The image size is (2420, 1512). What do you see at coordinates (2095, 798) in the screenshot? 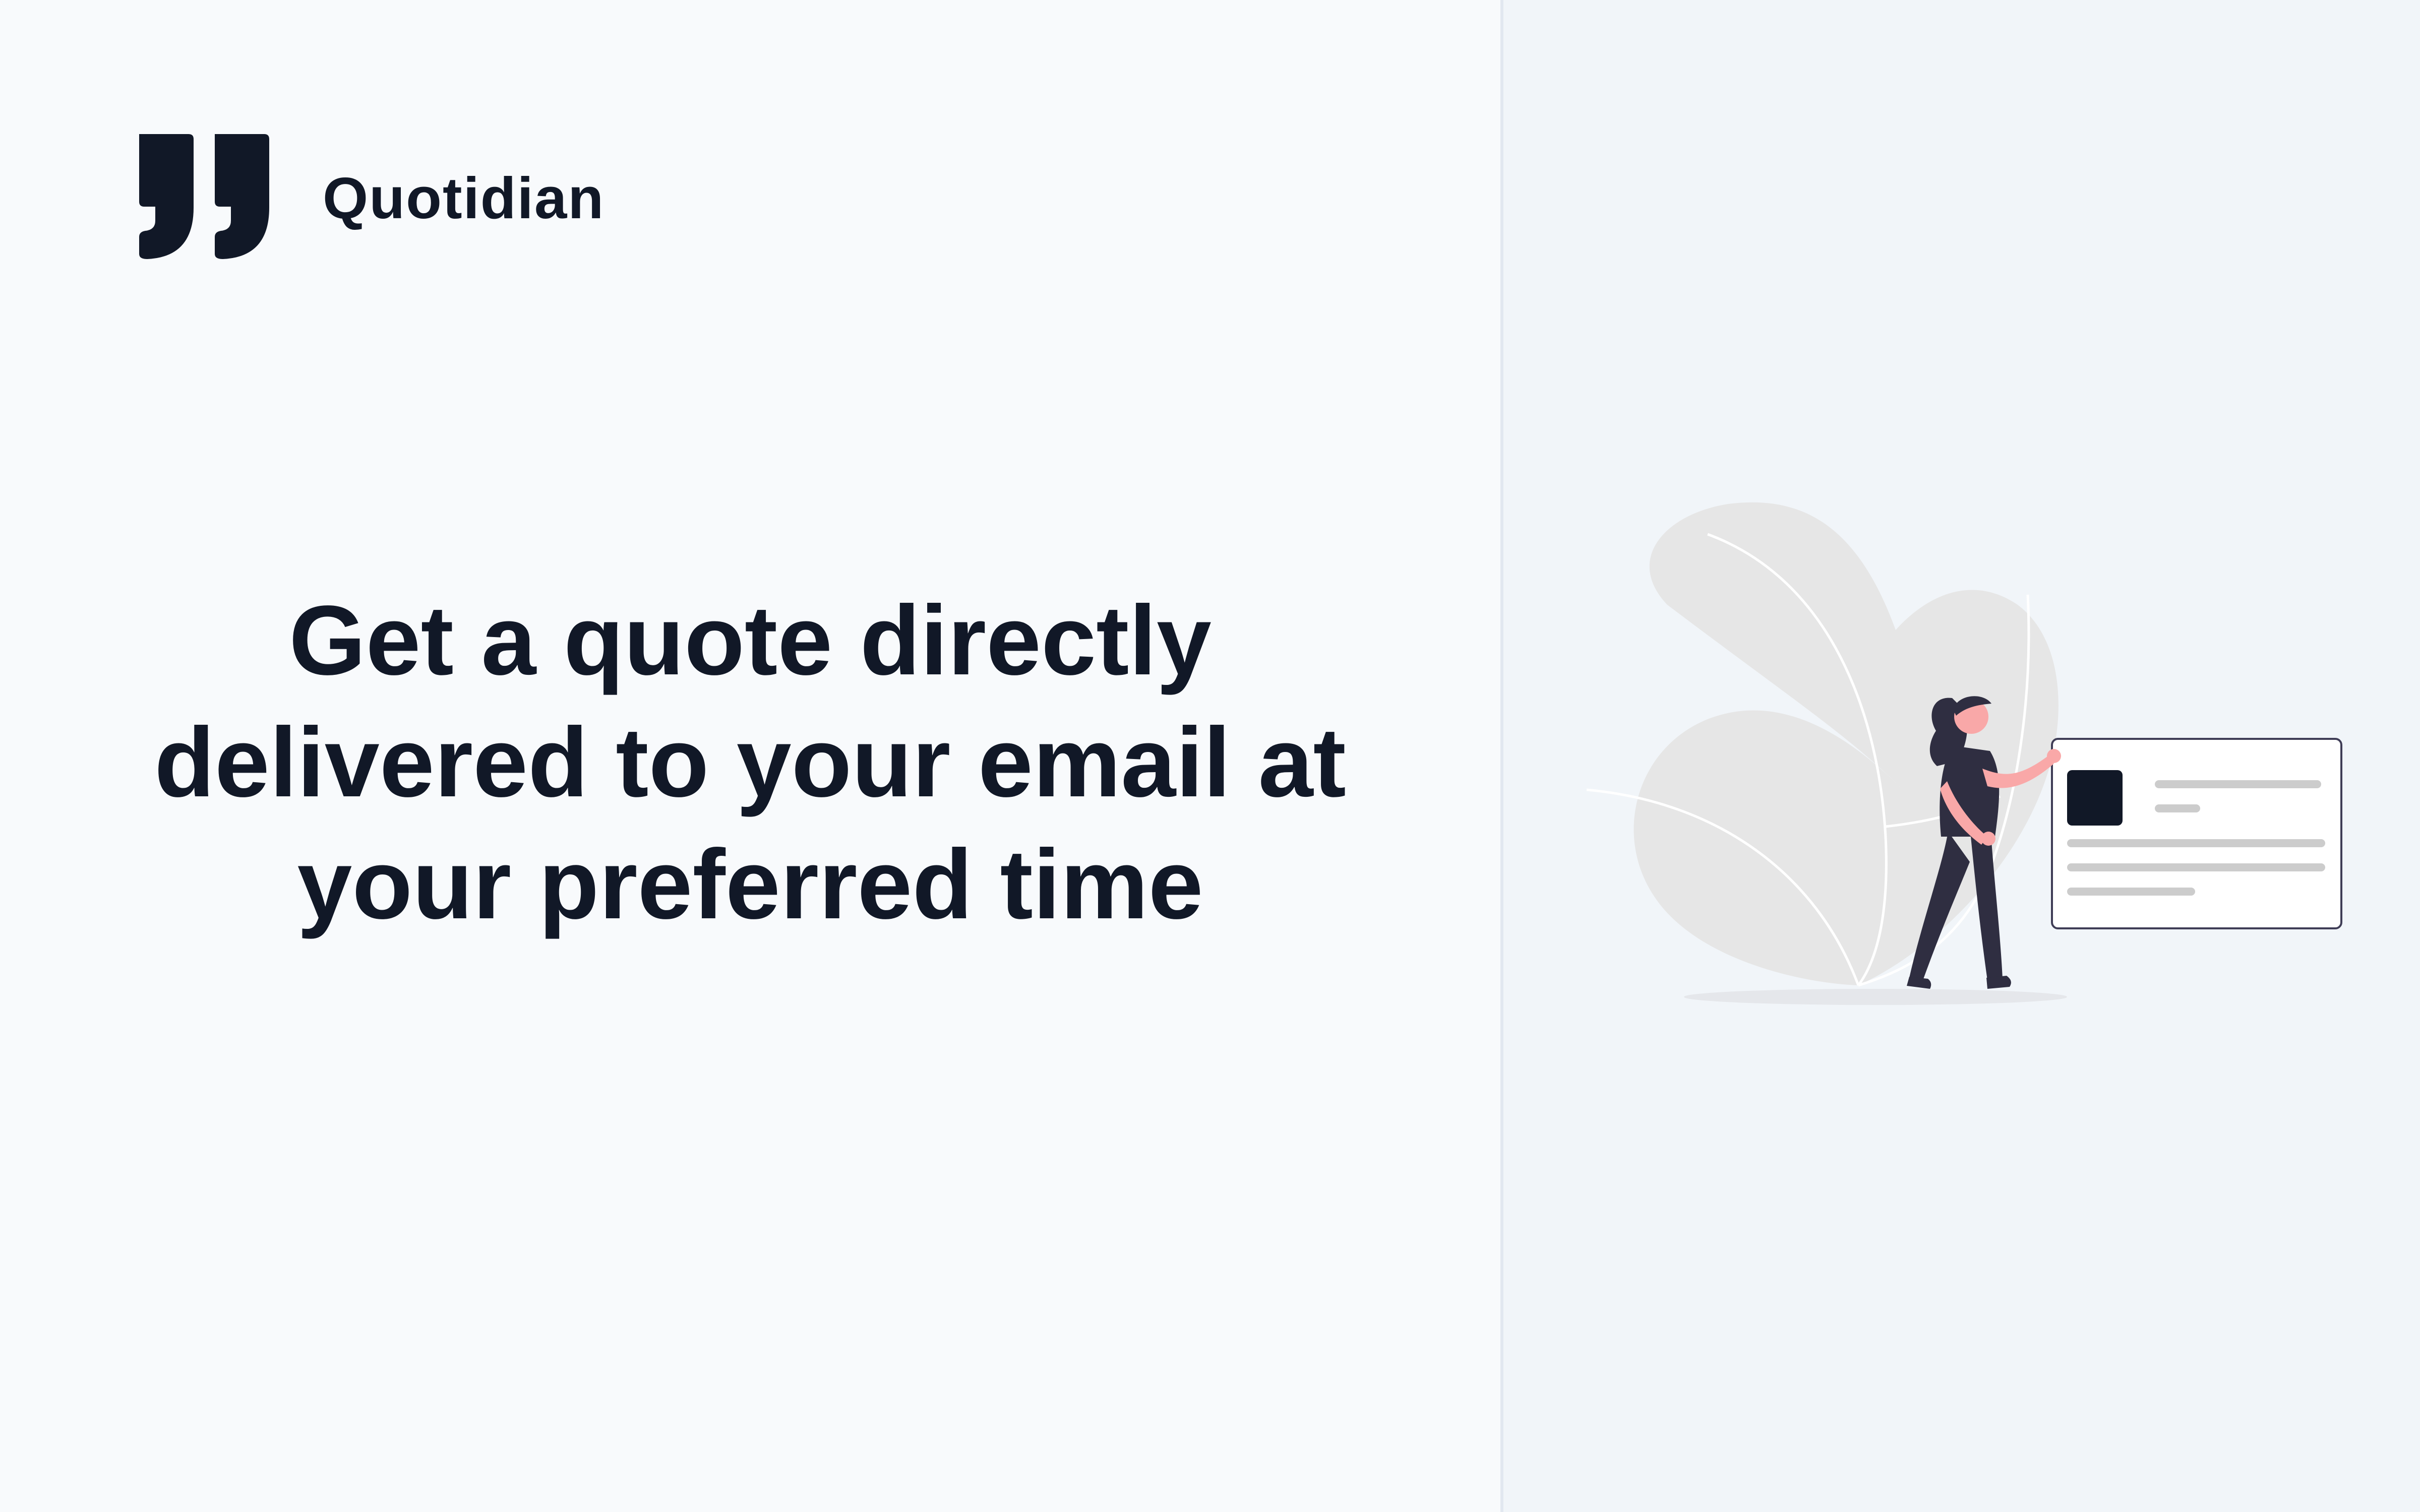
I see `card-avatar` at bounding box center [2095, 798].